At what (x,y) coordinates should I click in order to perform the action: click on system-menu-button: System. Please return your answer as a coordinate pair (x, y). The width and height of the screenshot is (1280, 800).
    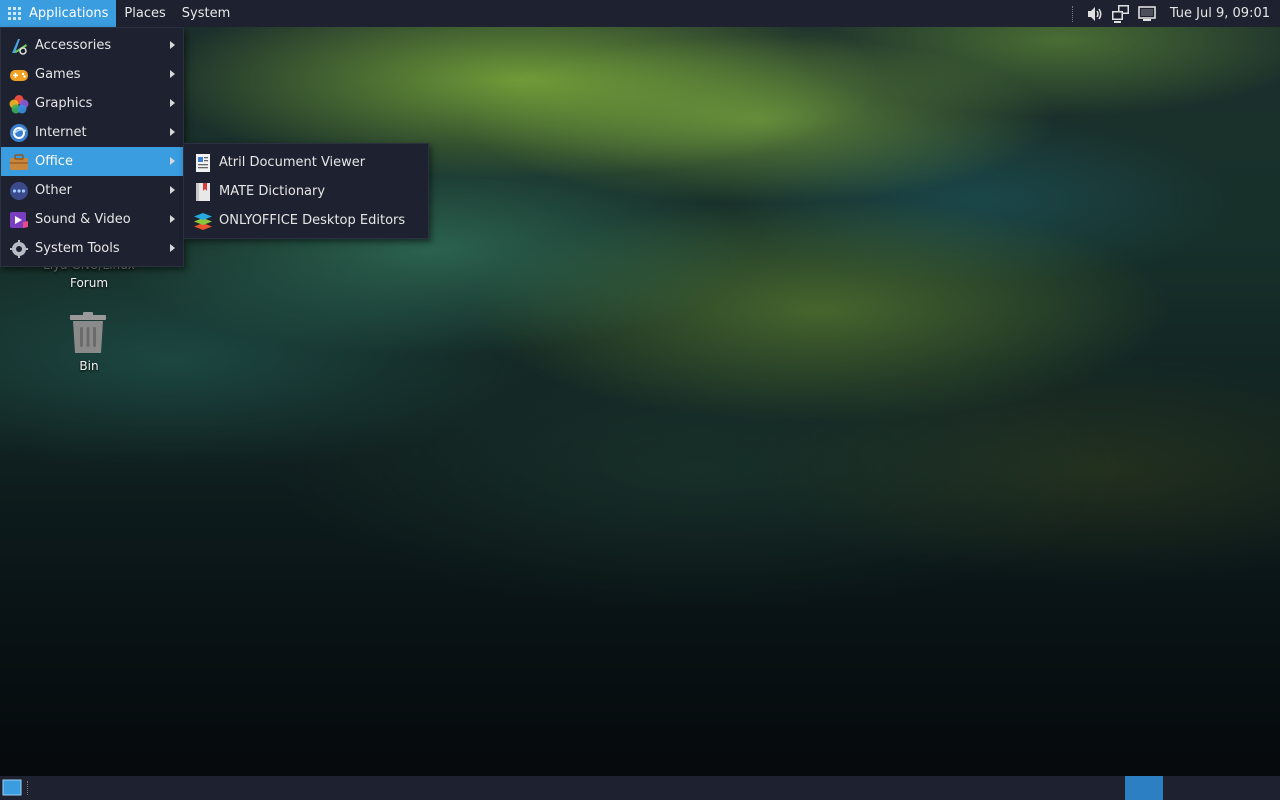
    Looking at the image, I should click on (206, 13).